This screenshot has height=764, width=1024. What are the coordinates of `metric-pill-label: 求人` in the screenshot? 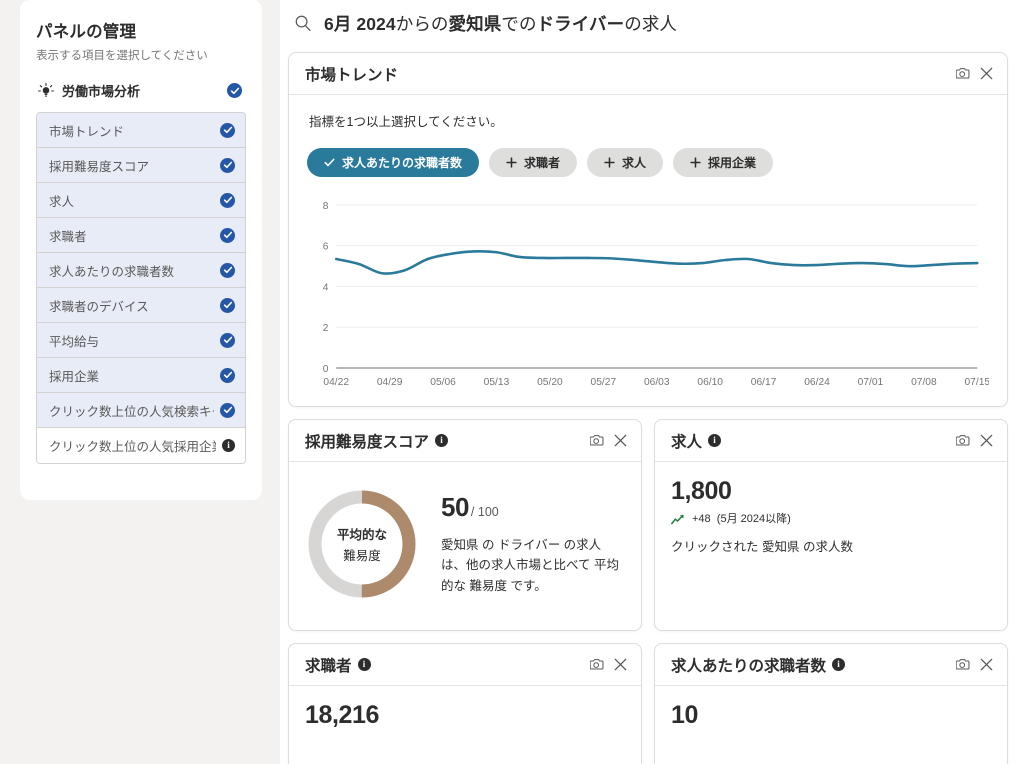 It's located at (634, 163).